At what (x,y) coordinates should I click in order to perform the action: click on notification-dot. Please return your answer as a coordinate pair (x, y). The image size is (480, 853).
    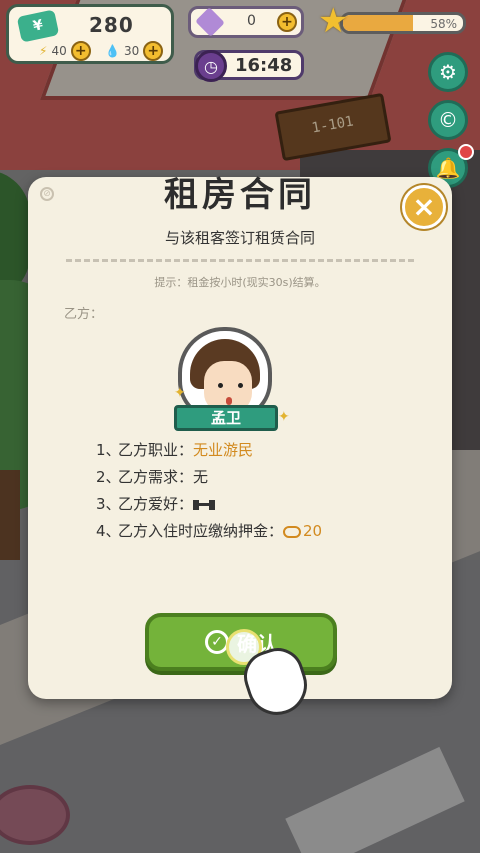
    Looking at the image, I should click on (466, 152).